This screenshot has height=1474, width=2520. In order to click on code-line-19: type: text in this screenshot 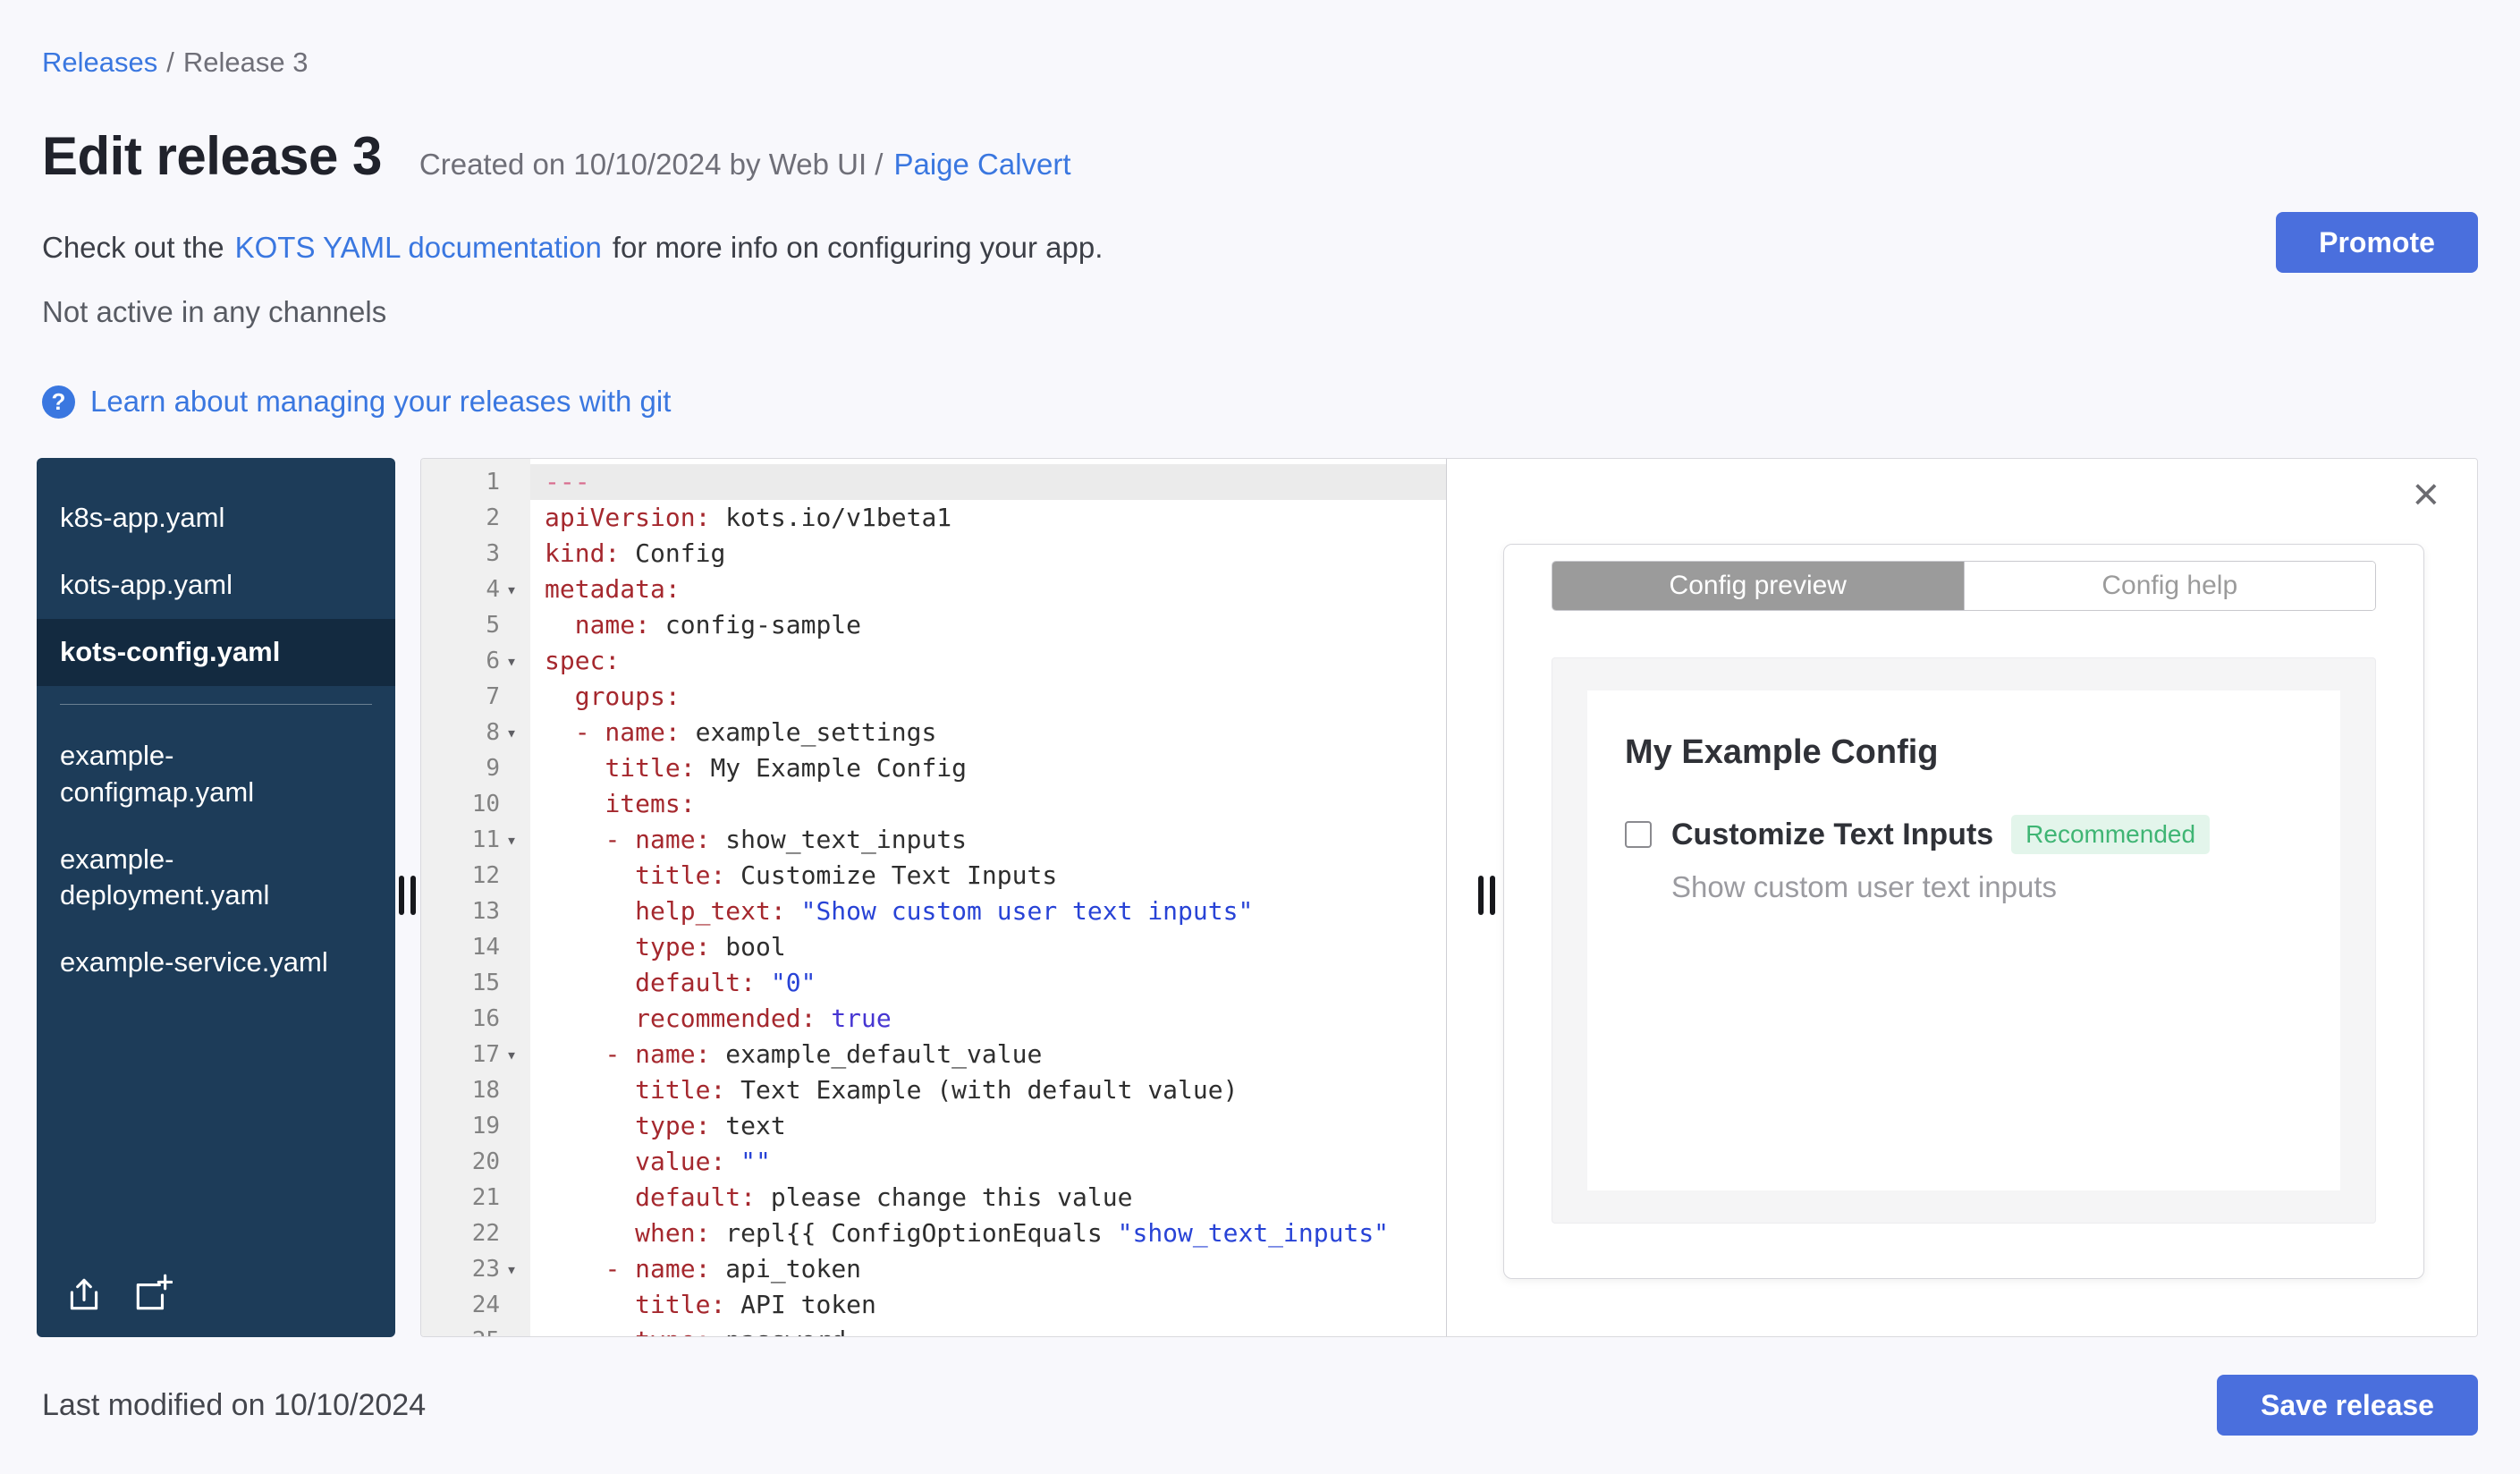, I will do `click(988, 1126)`.